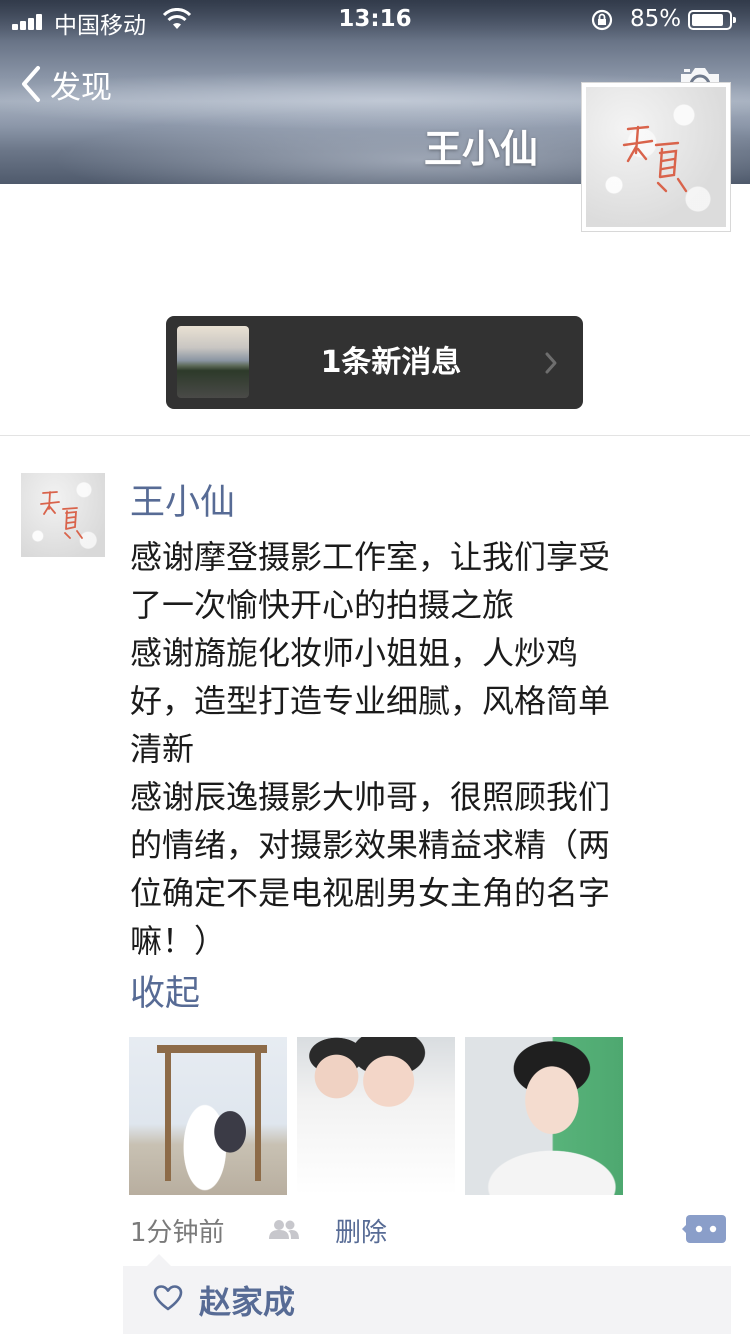 The width and height of the screenshot is (750, 1334). I want to click on new-message-thumbnail, so click(213, 362).